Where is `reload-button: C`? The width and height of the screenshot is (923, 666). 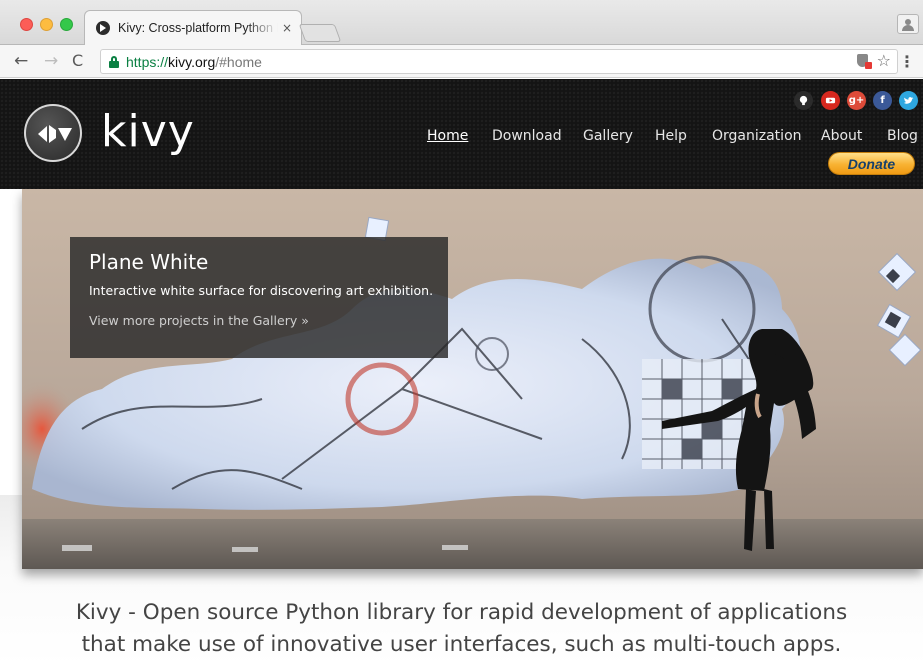
reload-button: C is located at coordinates (77, 61).